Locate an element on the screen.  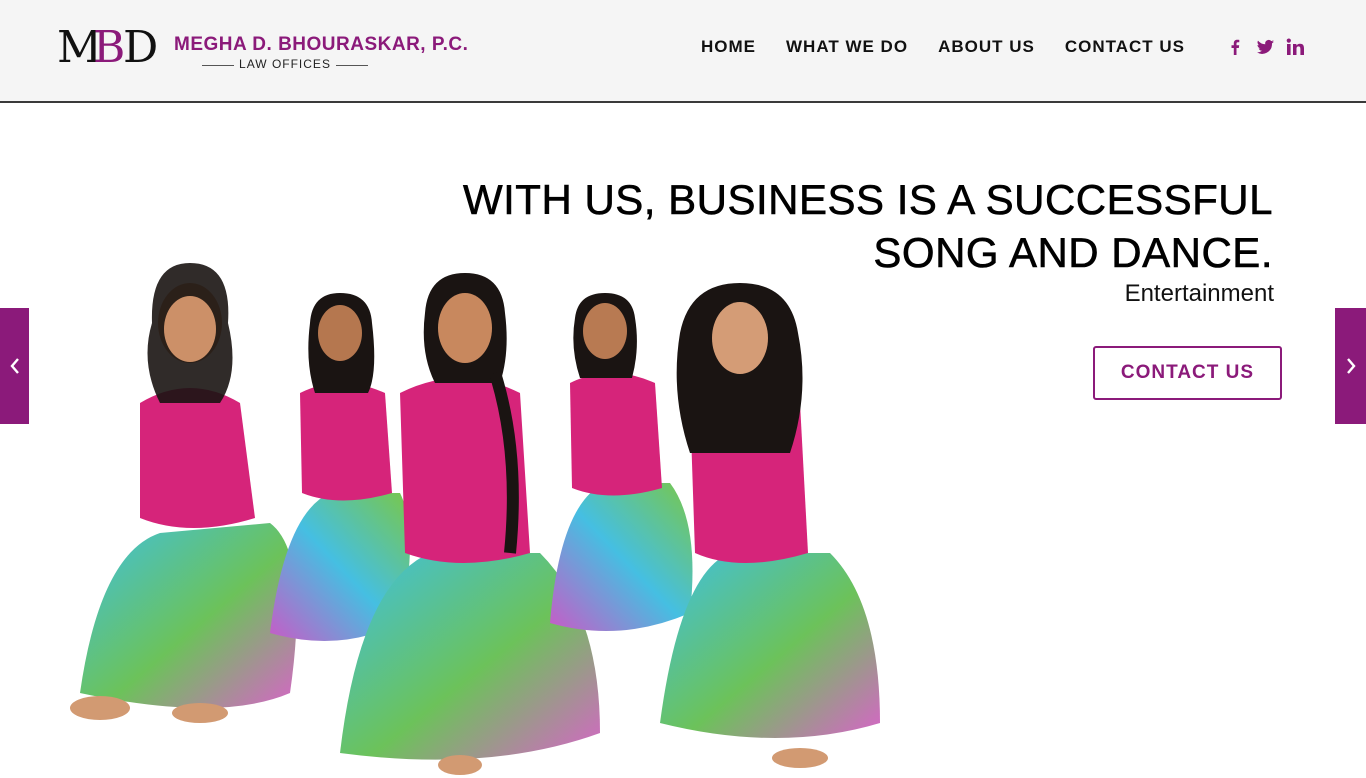
hero-tagline: Entertainment is located at coordinates (1199, 293).